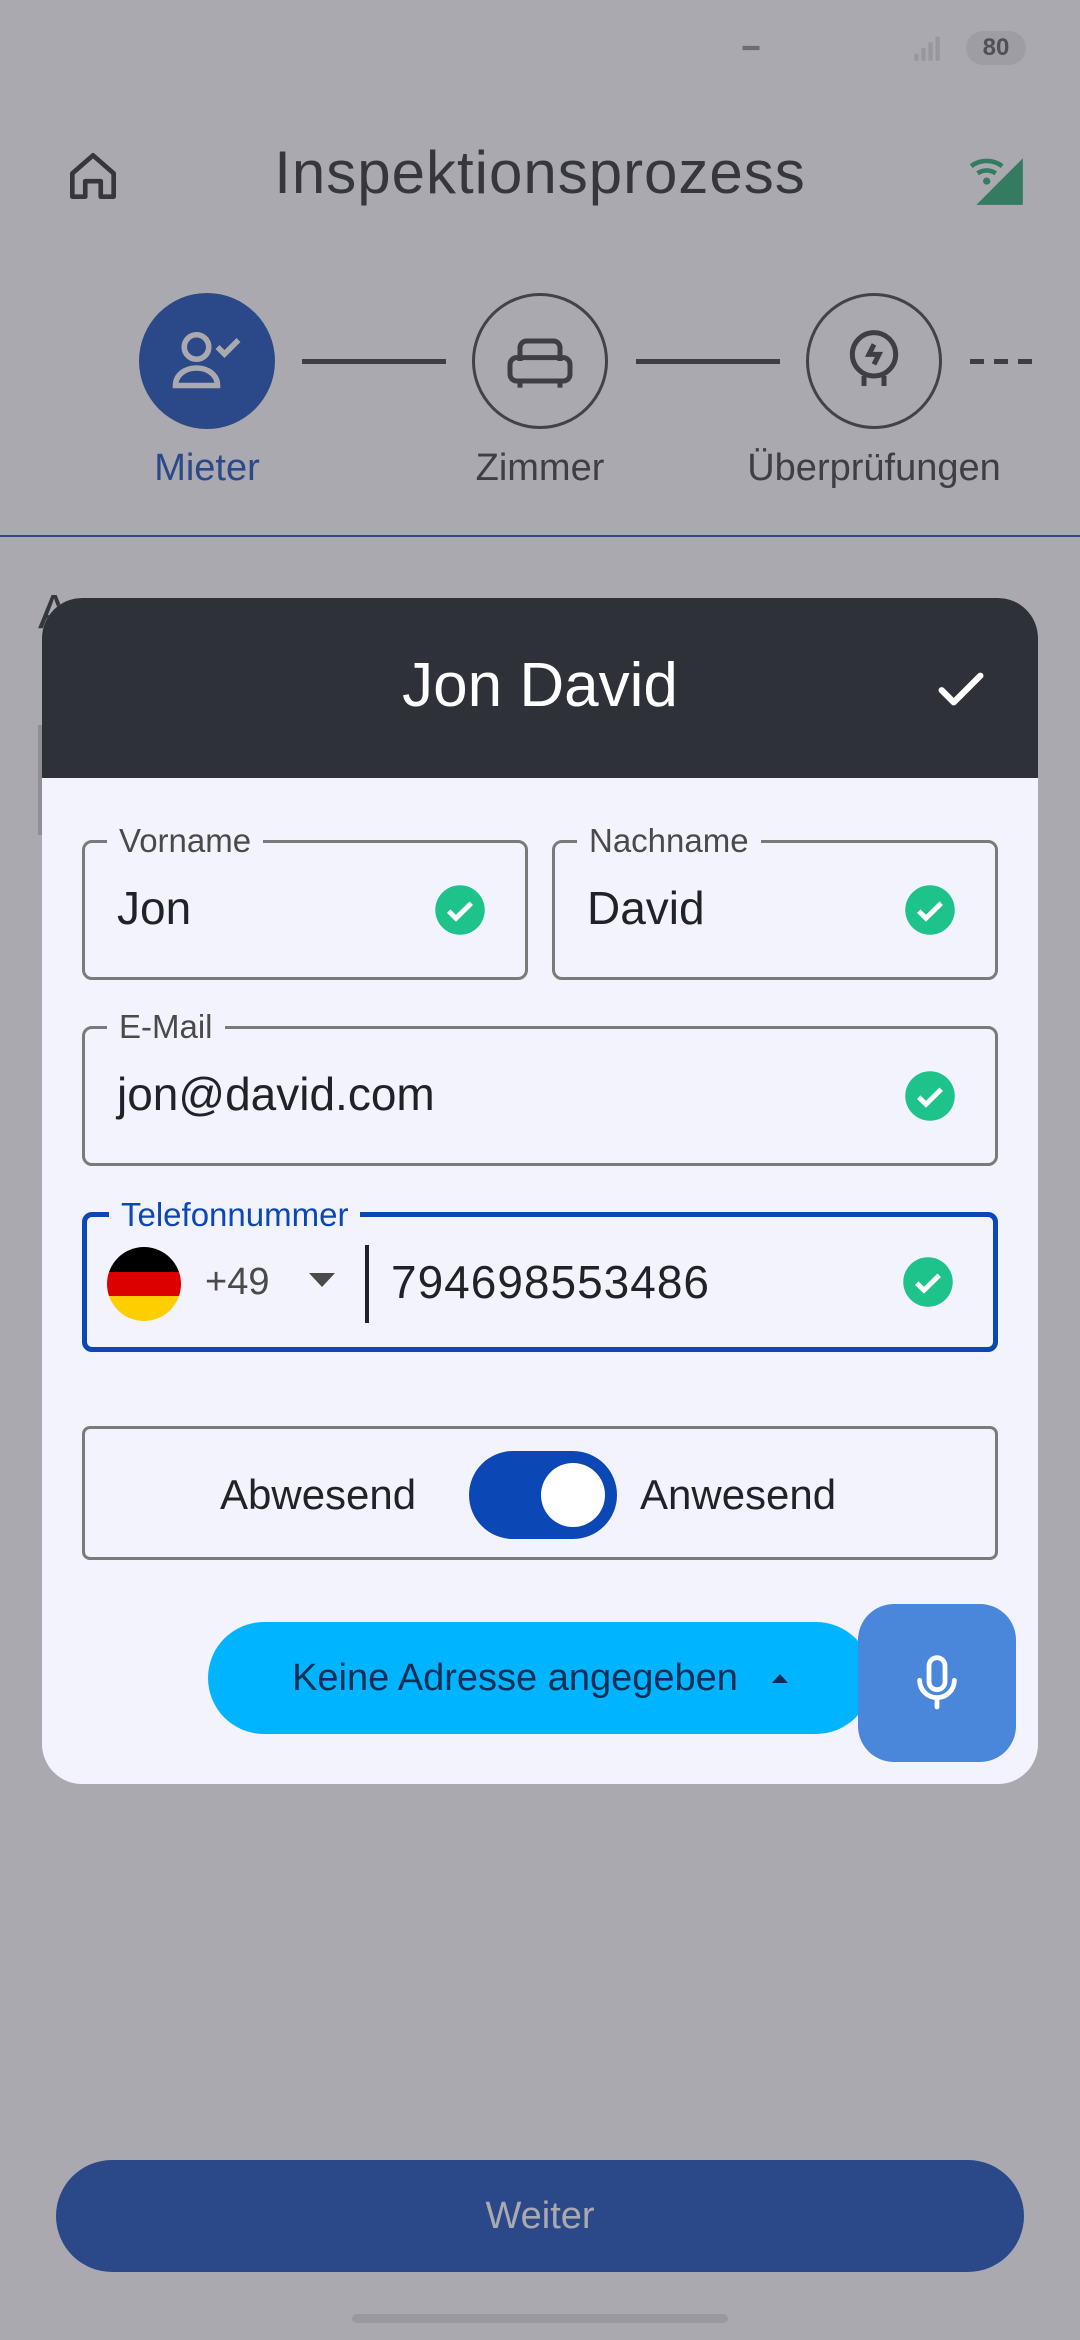 Image resolution: width=1080 pixels, height=2340 pixels. Describe the element at coordinates (540, 1086) in the screenshot. I see `email-field: E-Mail jon@david.com` at that location.